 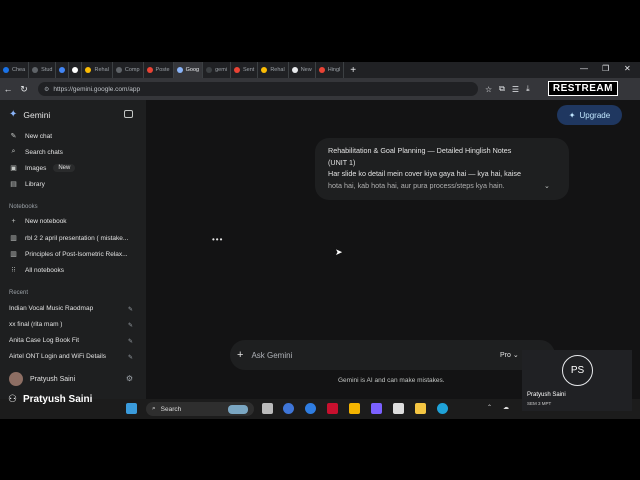 I want to click on bookmark-star-icon: ☆, so click(x=488, y=89).